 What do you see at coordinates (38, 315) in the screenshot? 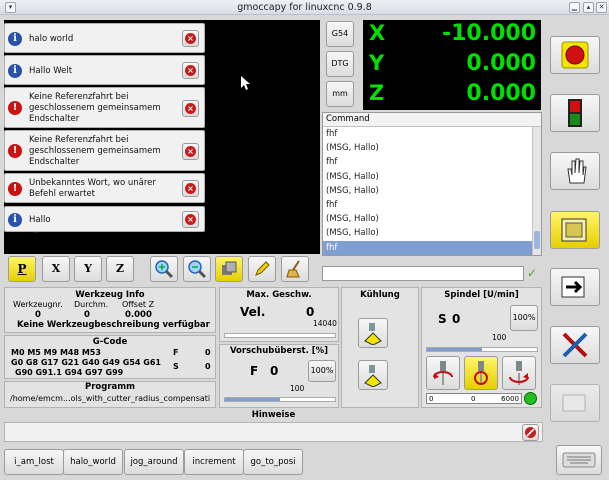
I see `tool-number-value: 0` at bounding box center [38, 315].